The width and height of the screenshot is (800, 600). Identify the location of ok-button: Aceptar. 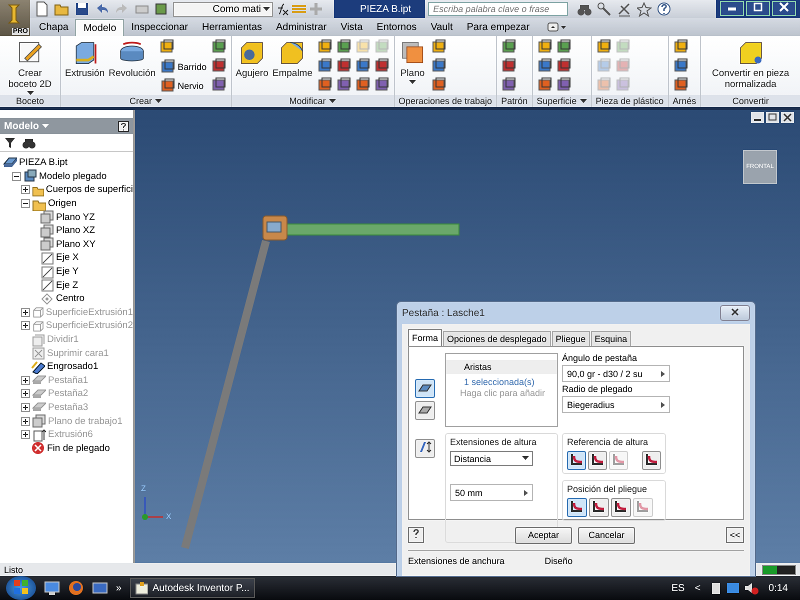
(543, 535).